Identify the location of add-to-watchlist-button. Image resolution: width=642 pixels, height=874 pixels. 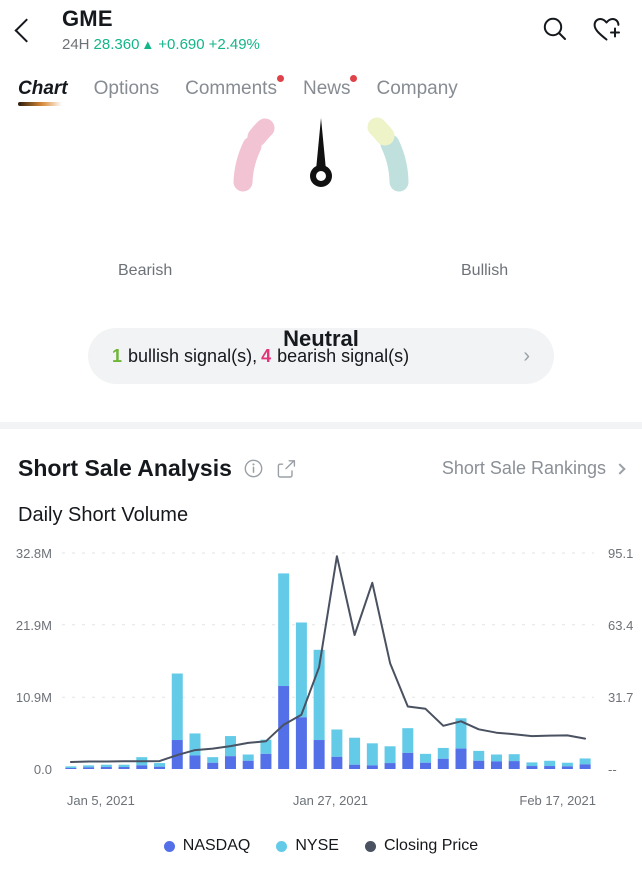
(607, 29).